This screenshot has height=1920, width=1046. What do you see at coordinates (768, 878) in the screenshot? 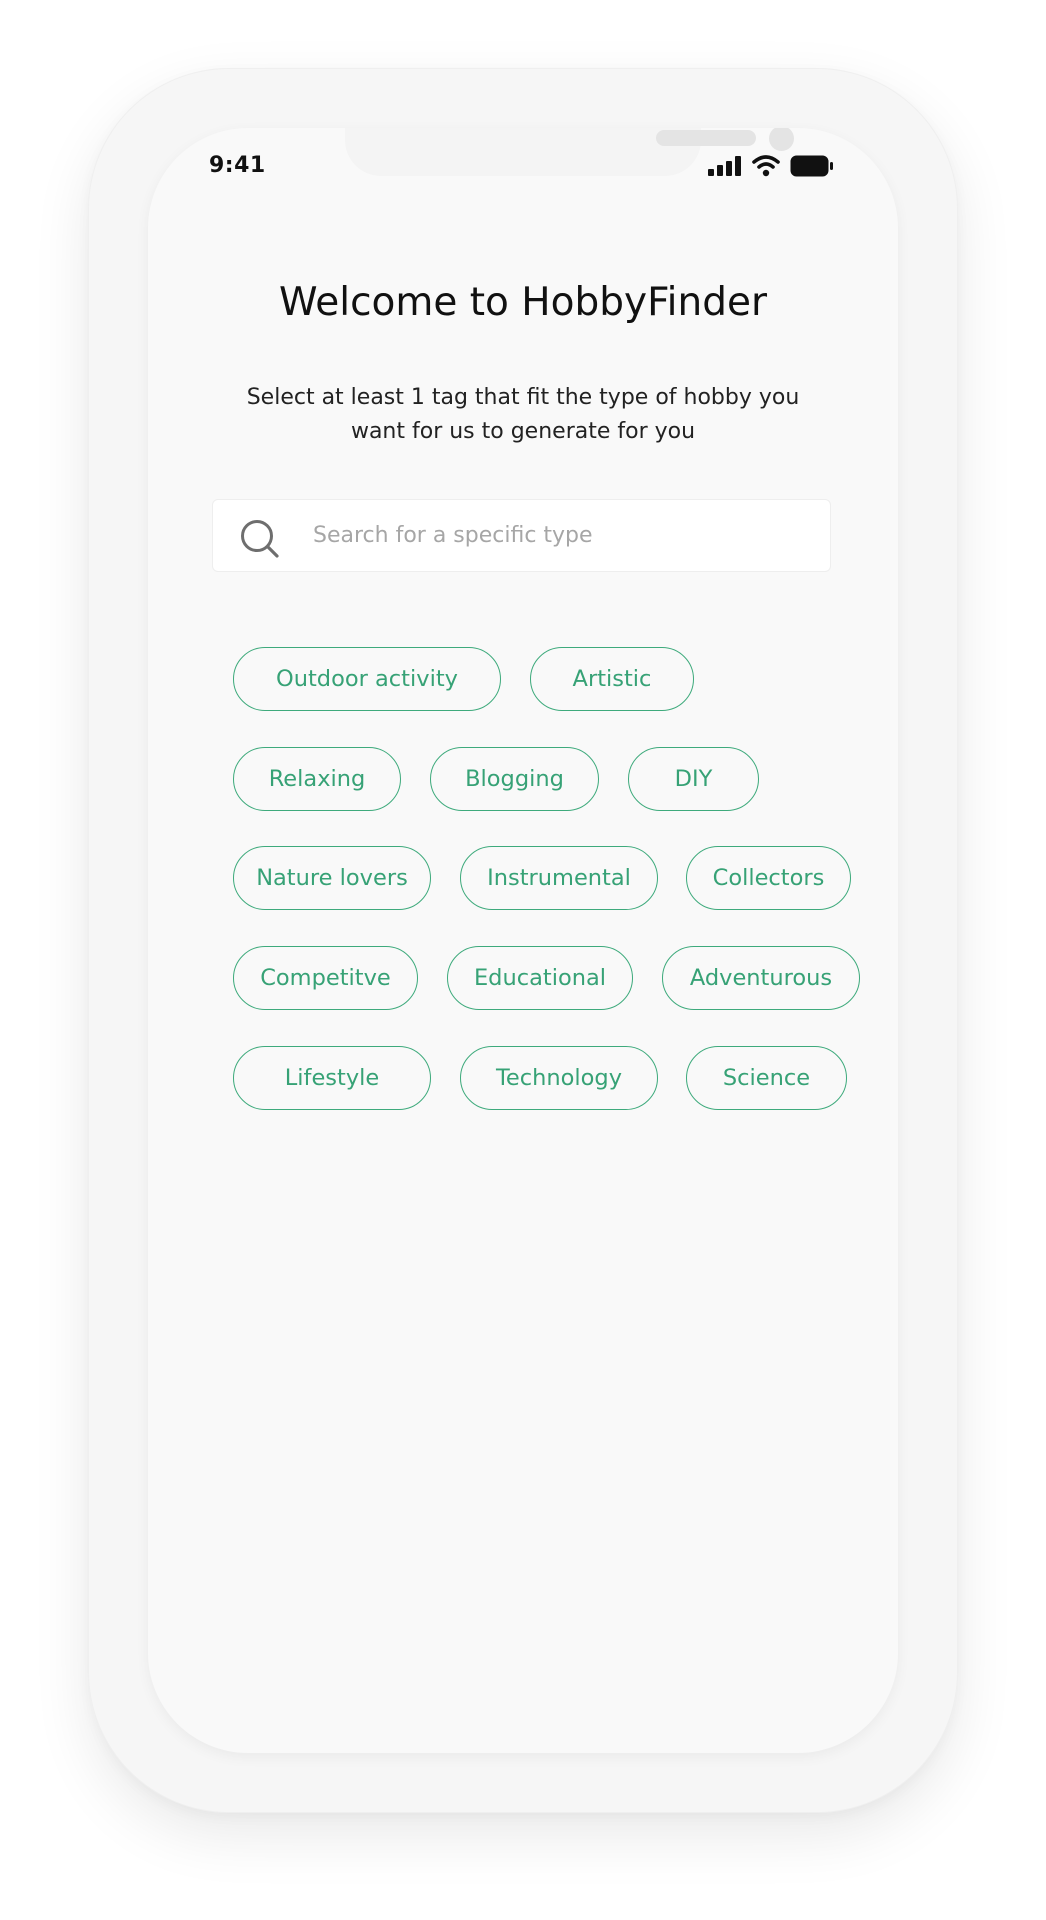
I see `tag-collectors: Collectors` at bounding box center [768, 878].